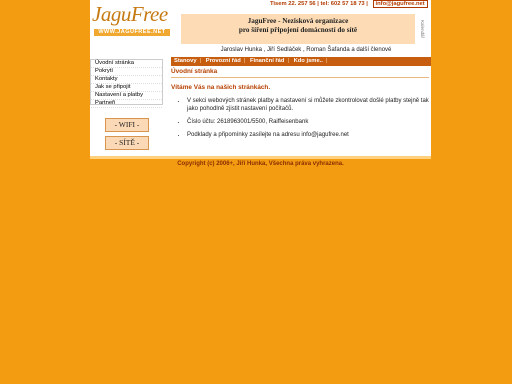 This screenshot has height=384, width=512. I want to click on leftnav-item-kontakty: Kontakty, so click(126, 80).